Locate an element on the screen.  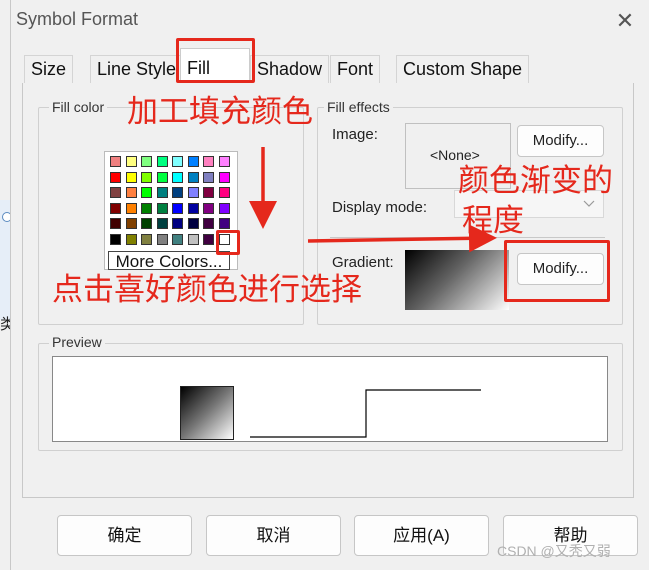
watermark: CSDN @又秃又弱 is located at coordinates (554, 551).